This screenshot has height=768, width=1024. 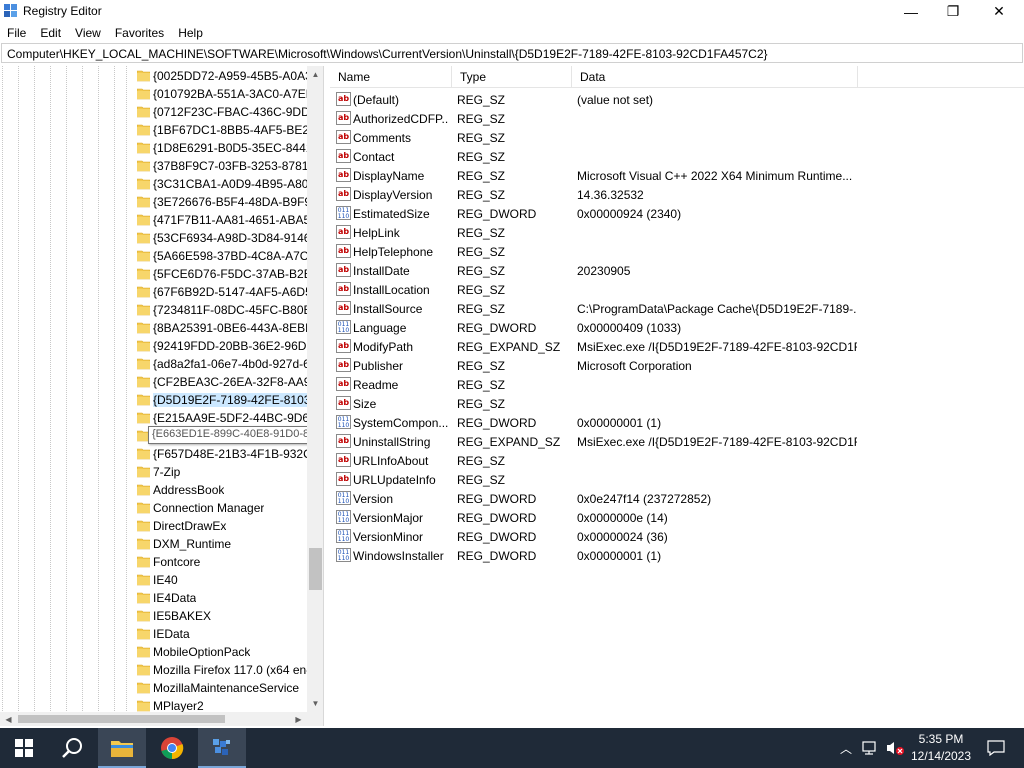 What do you see at coordinates (153, 76) in the screenshot?
I see `tree-item: {0025DD72-A959-45B5-A0A3-` at bounding box center [153, 76].